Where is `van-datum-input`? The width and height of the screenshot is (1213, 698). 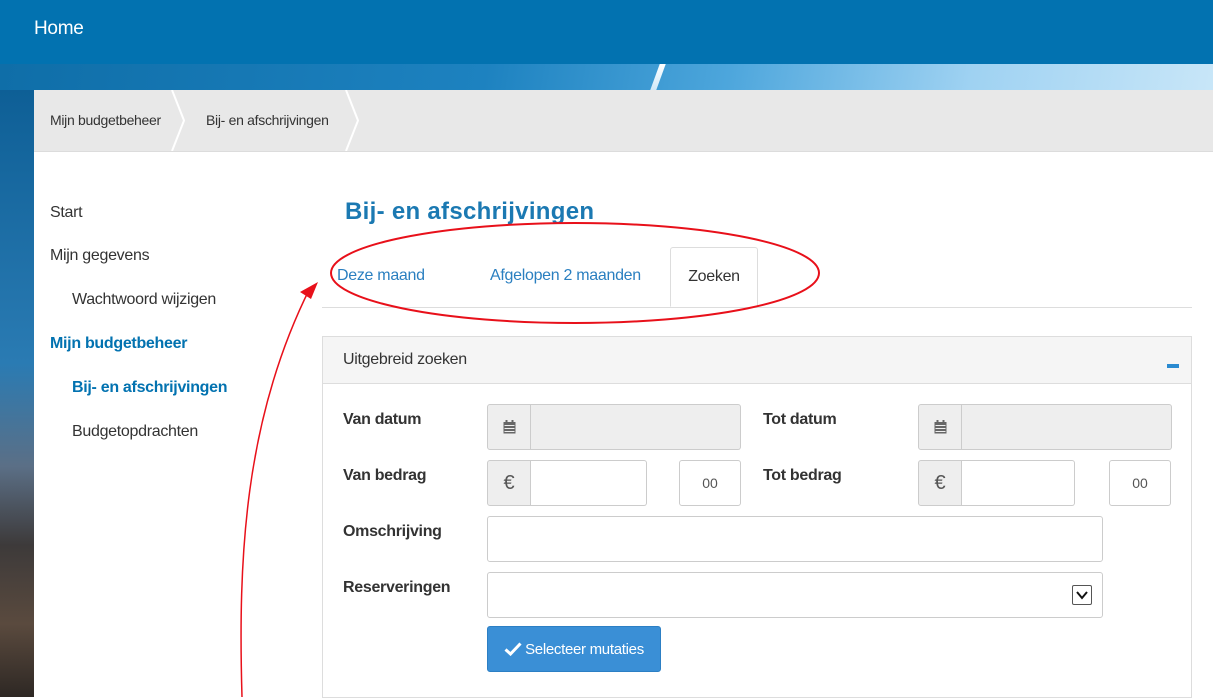 van-datum-input is located at coordinates (636, 427).